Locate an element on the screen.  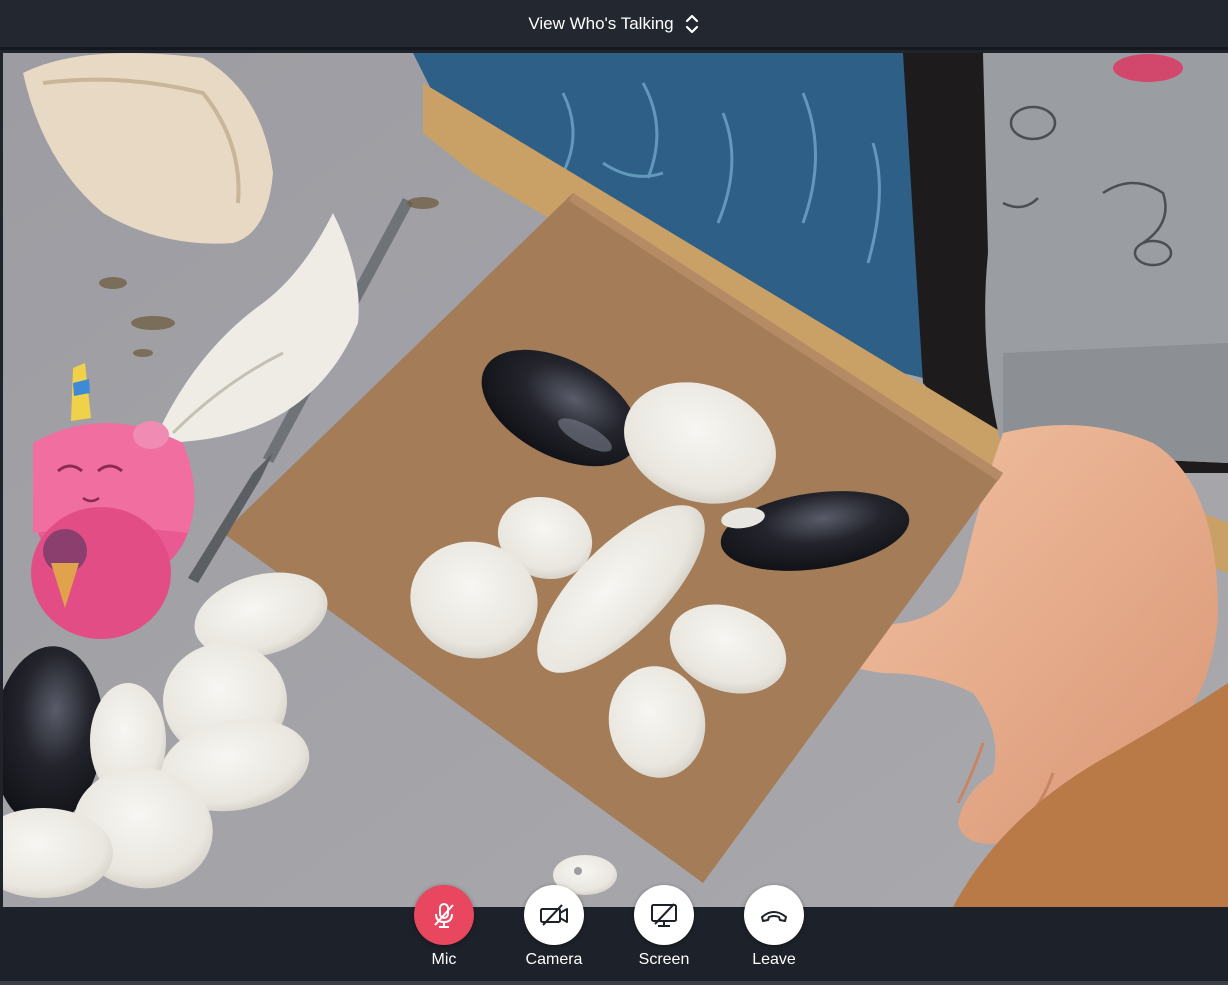
window-bottom-edge is located at coordinates (614, 983).